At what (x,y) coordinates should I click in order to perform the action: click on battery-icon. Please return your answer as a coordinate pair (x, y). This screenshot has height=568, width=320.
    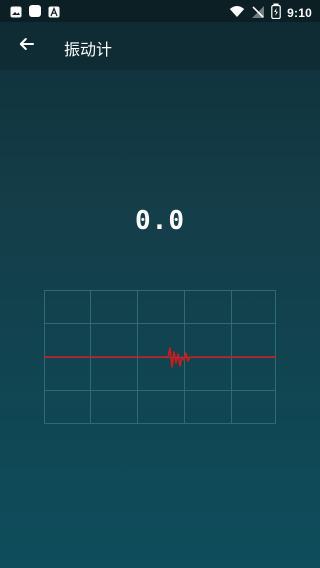
    Looking at the image, I should click on (276, 13).